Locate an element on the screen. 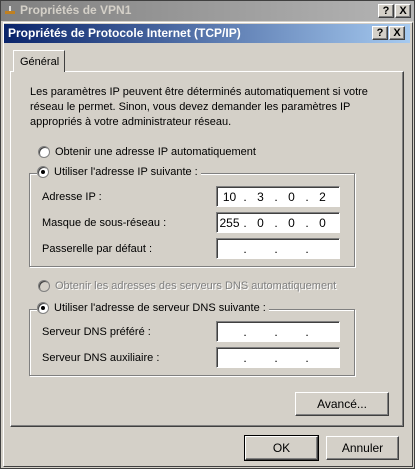  ip-octet: 2 is located at coordinates (322, 197).